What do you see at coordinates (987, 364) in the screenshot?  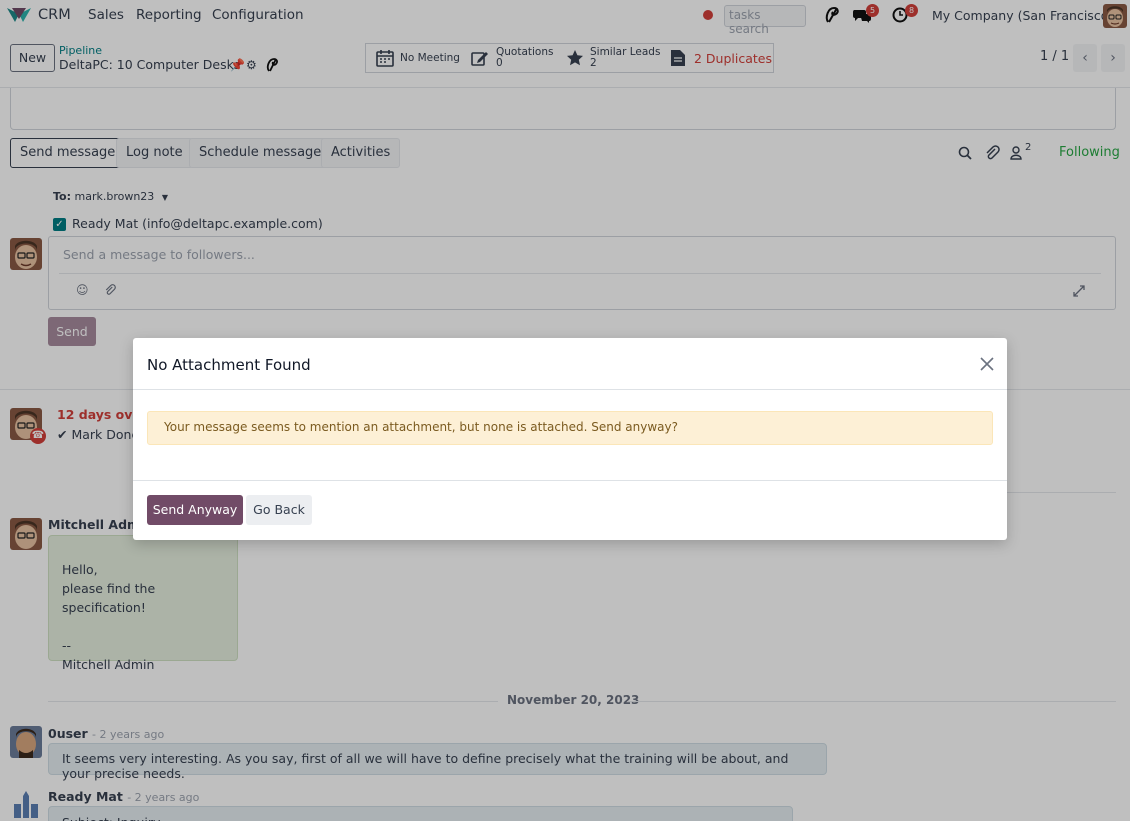 I see `close-icon` at bounding box center [987, 364].